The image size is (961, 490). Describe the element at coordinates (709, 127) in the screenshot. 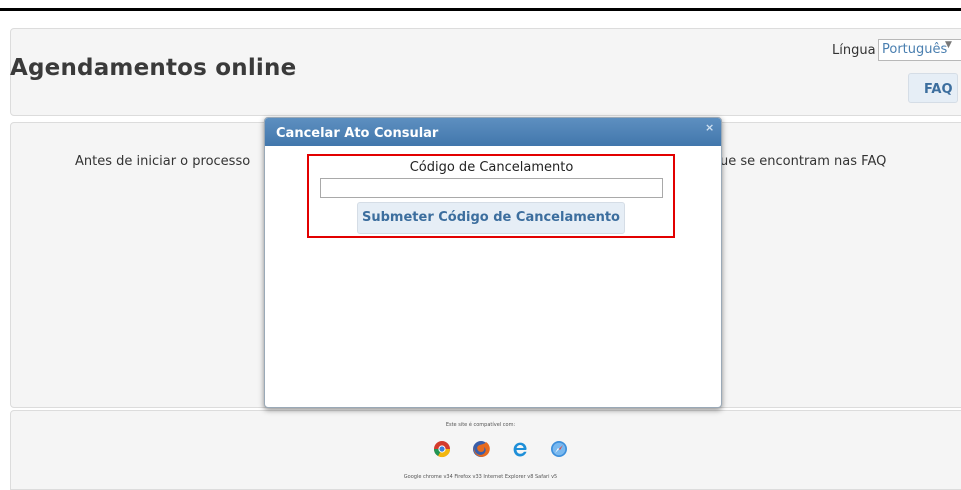

I see `close-icon: ×` at that location.